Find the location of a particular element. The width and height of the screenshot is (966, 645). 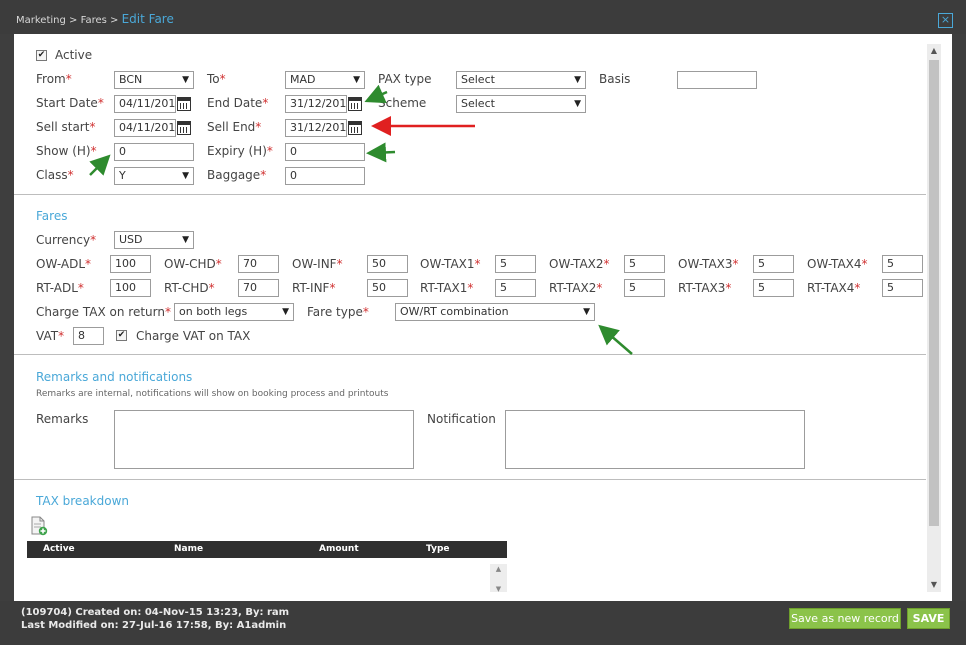

green-arrow-end-date is located at coordinates (376, 94).